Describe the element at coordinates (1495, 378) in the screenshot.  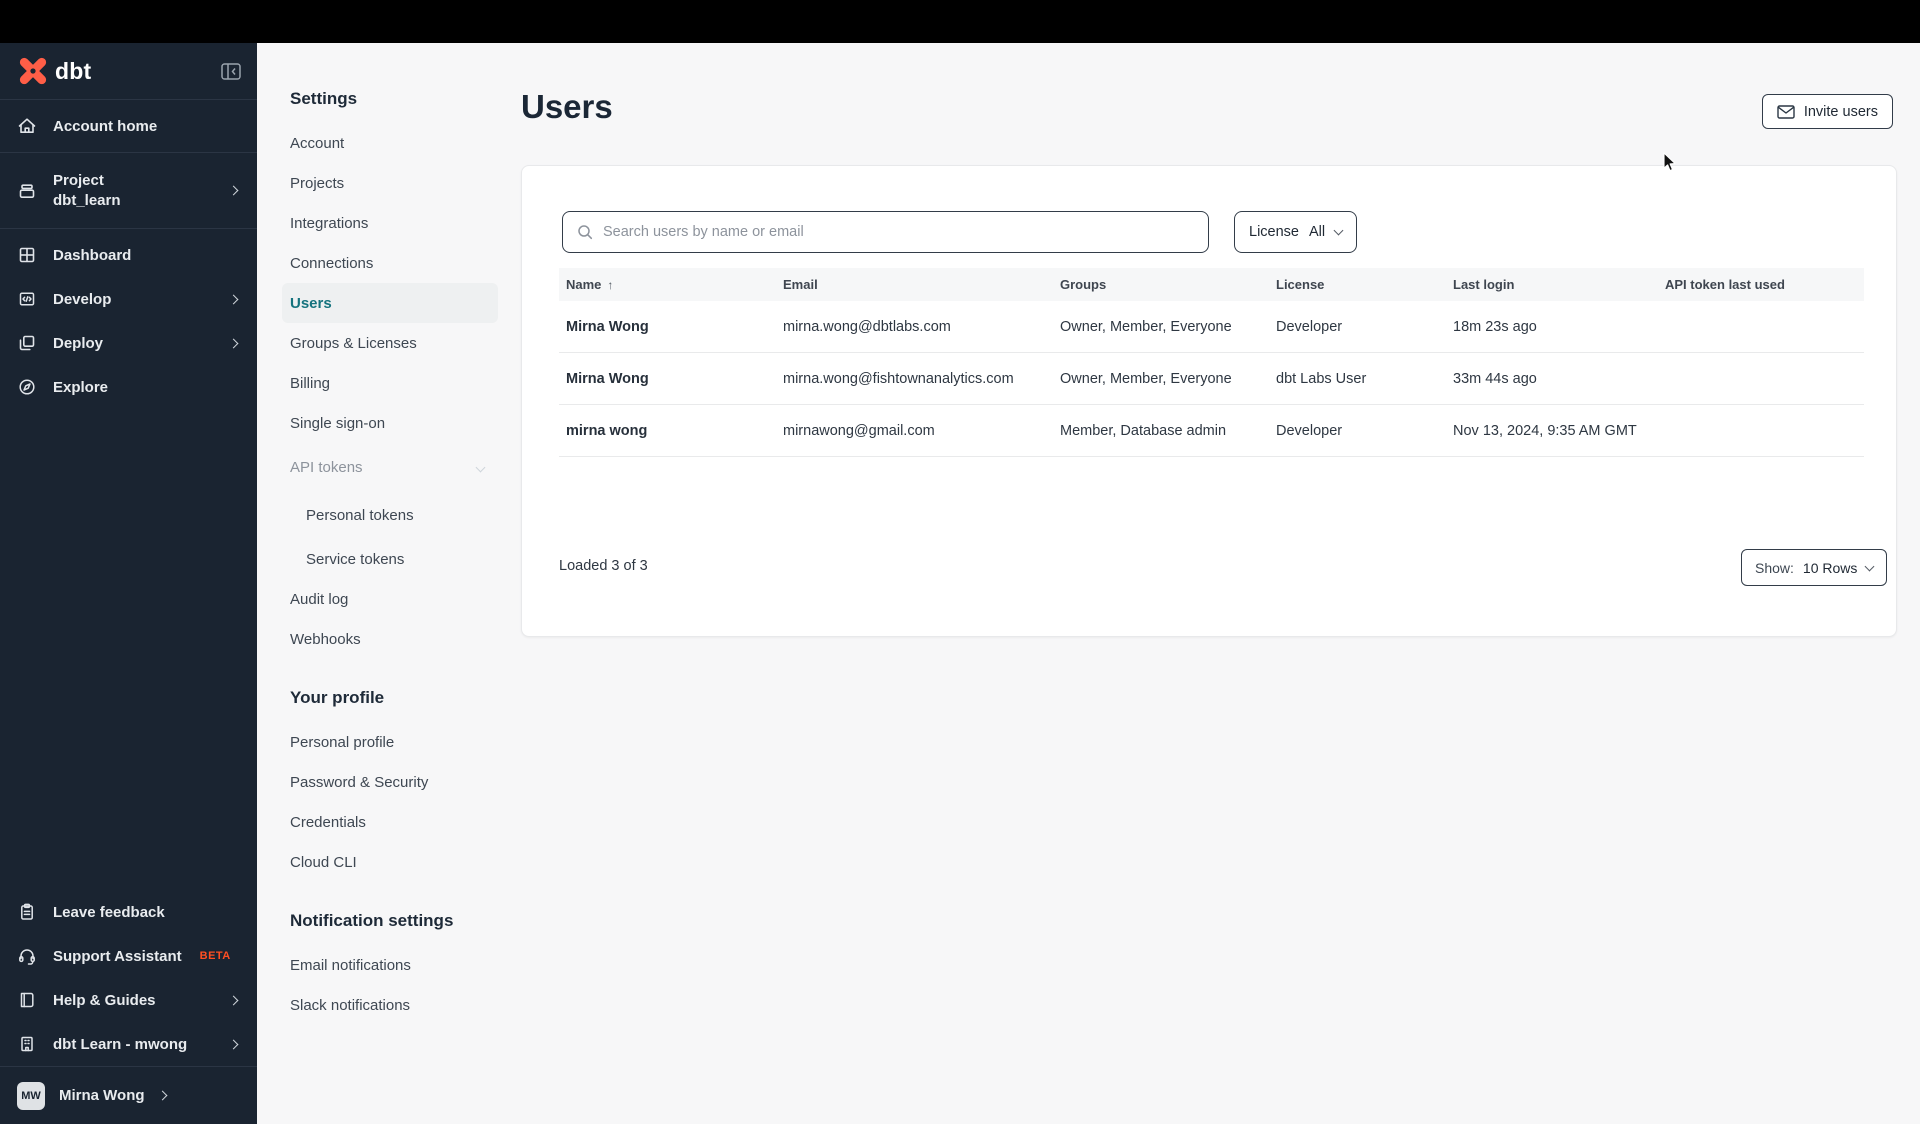
I see `cell-last-login: 33m 44s ago` at that location.